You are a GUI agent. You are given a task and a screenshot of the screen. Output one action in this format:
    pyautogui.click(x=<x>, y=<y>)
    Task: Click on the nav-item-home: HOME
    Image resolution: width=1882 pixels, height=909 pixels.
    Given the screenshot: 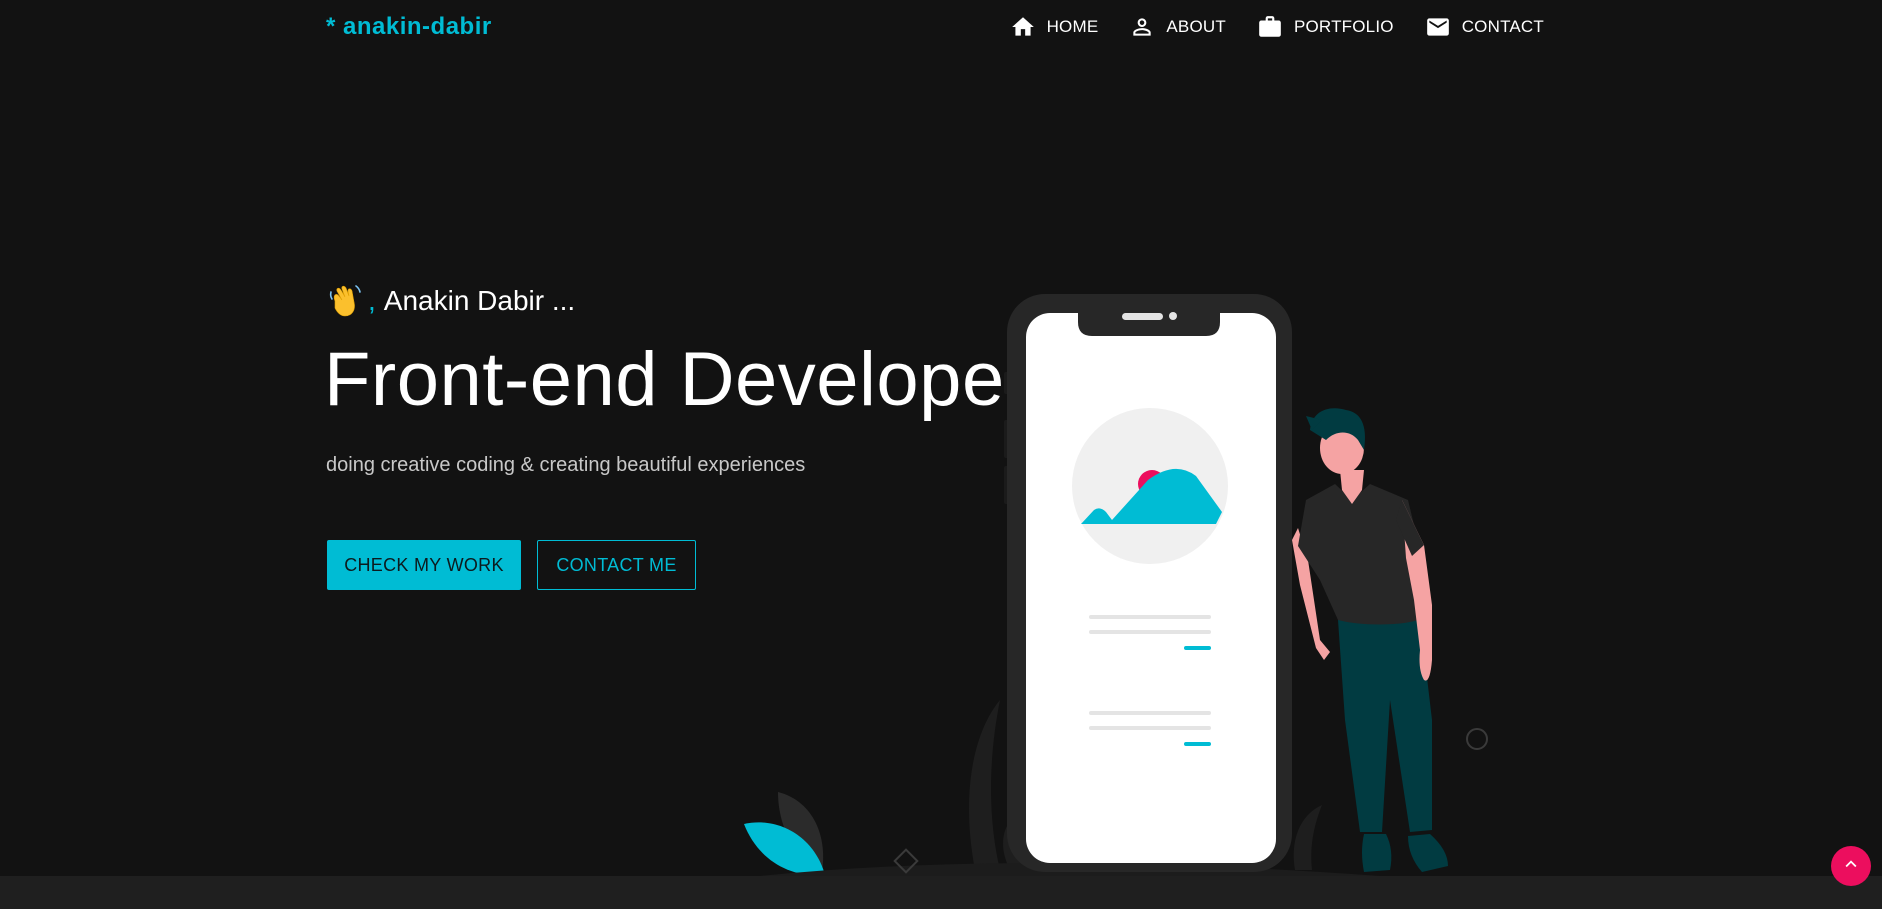 What is the action you would take?
    pyautogui.click(x=1054, y=27)
    